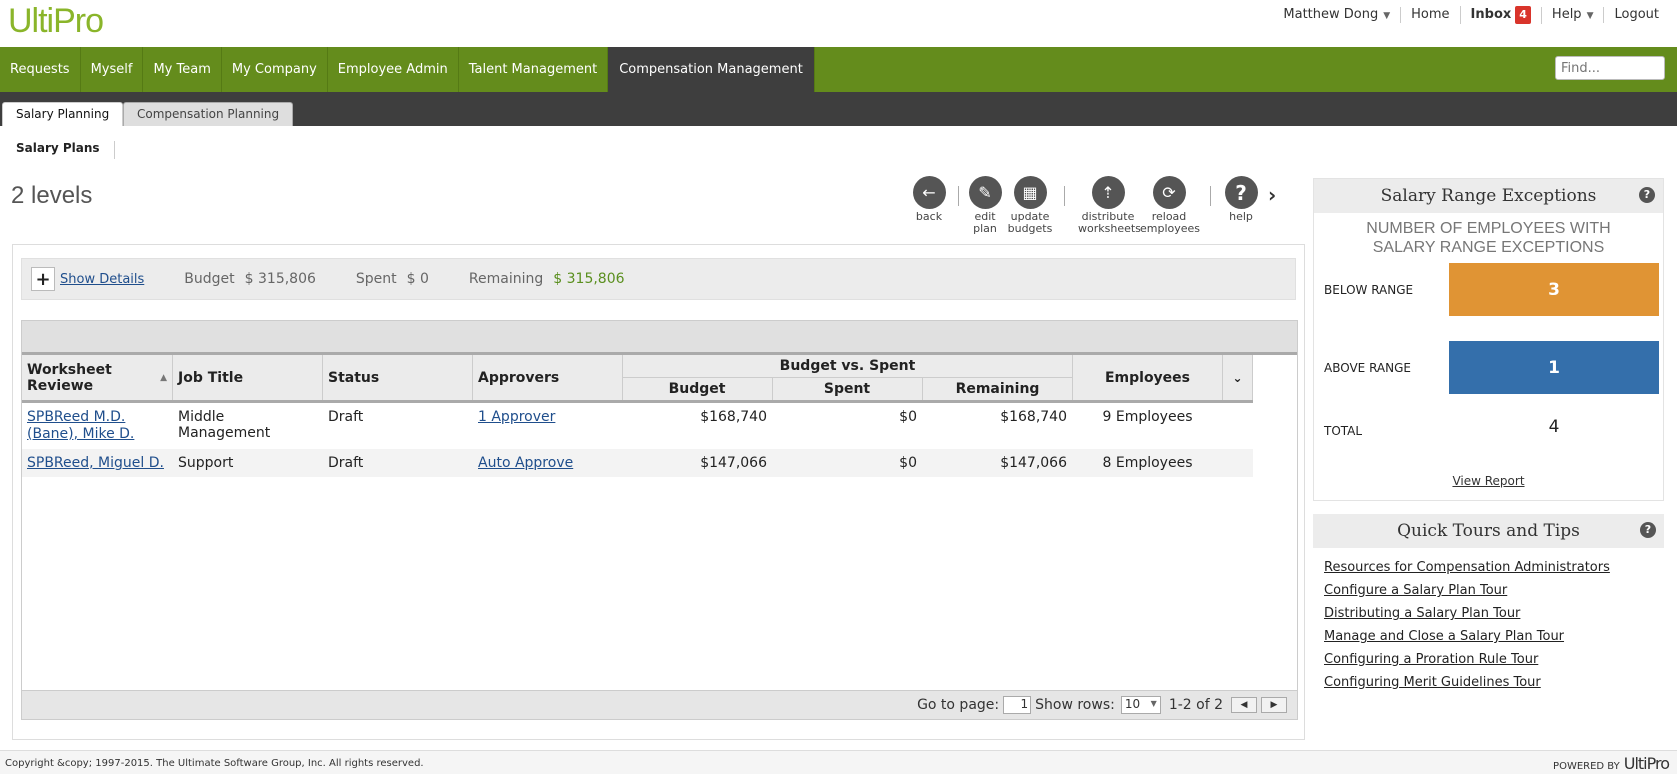 This screenshot has height=774, width=1677. Describe the element at coordinates (102, 279) in the screenshot. I see `show-details-link: Show Details` at that location.